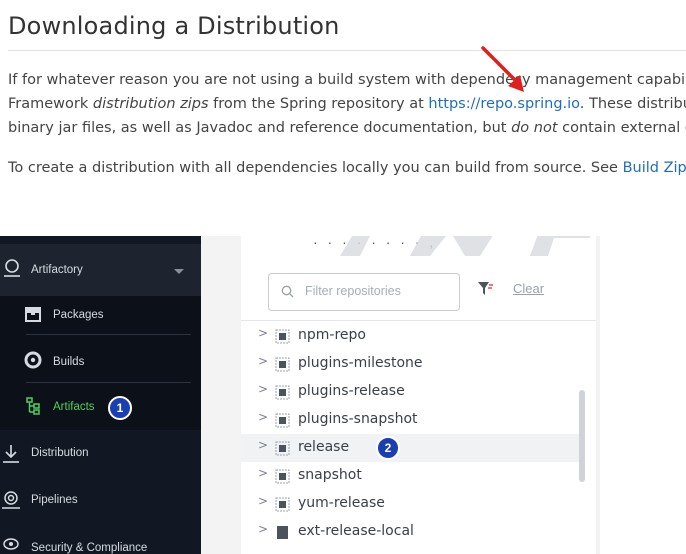  What do you see at coordinates (318, 104) in the screenshot?
I see `paragraph-text: from the Spring repository at` at bounding box center [318, 104].